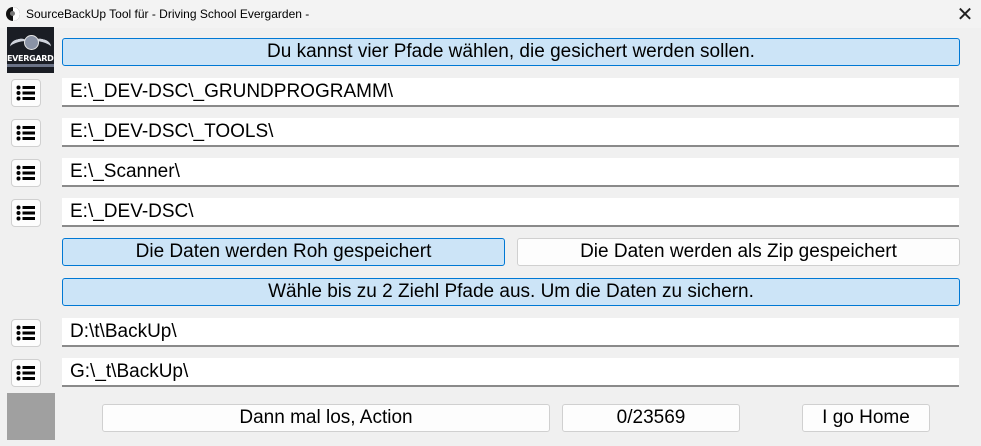 The image size is (981, 446). I want to click on logo-emblem, so click(31, 42).